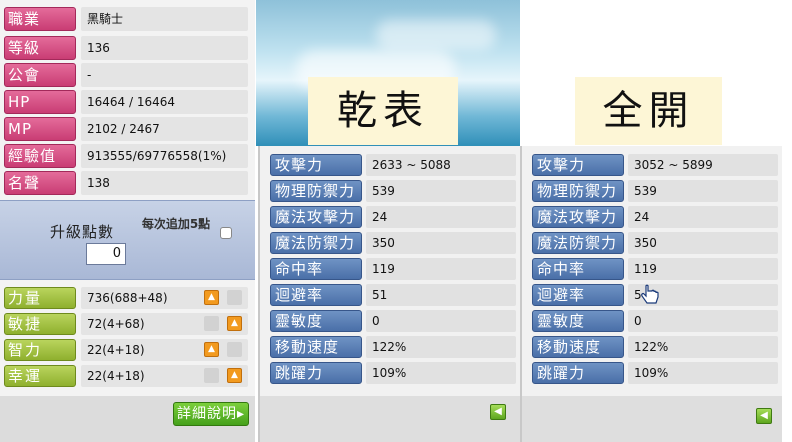  What do you see at coordinates (211, 349) in the screenshot?
I see `int-up-button: ▲` at bounding box center [211, 349].